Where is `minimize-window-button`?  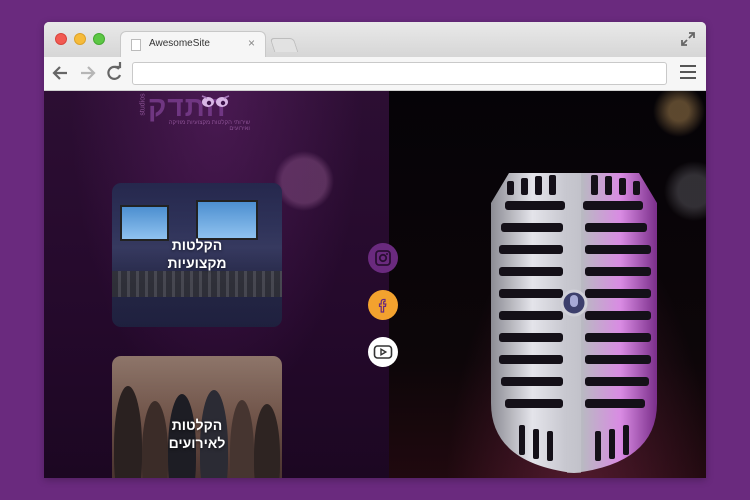 minimize-window-button is located at coordinates (80, 39).